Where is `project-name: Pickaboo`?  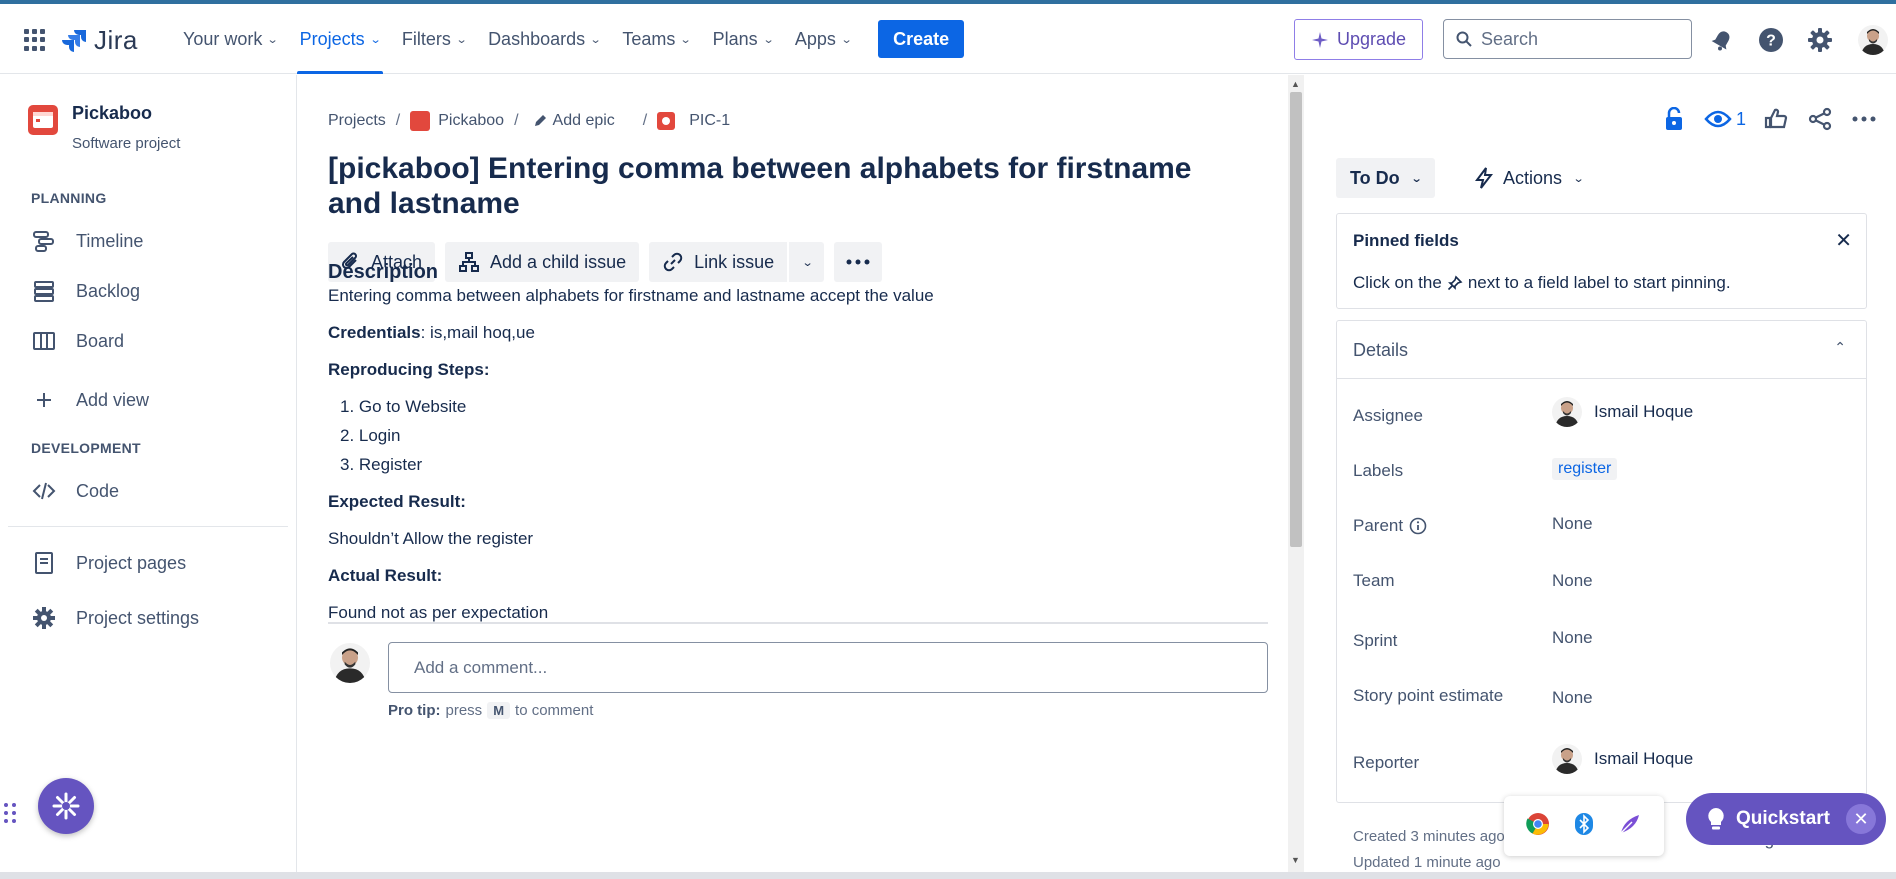
project-name: Pickaboo is located at coordinates (112, 113).